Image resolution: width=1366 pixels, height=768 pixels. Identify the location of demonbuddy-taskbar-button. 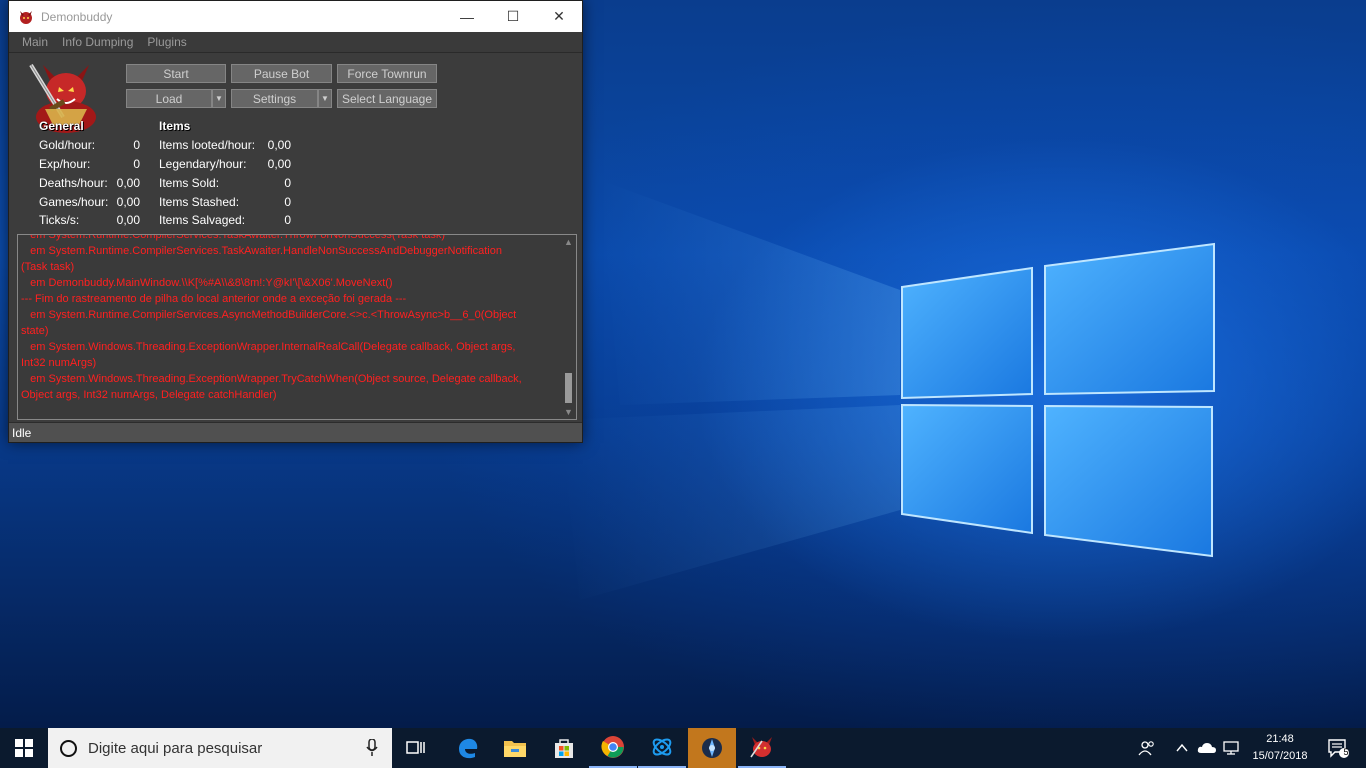
(762, 748).